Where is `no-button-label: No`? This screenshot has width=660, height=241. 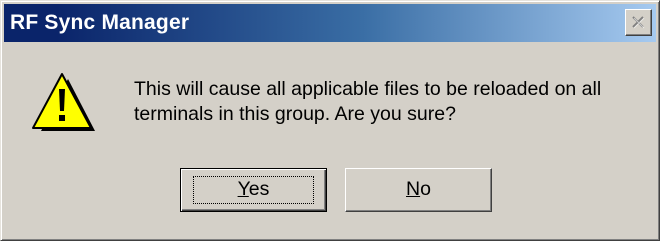 no-button-label: No is located at coordinates (418, 189).